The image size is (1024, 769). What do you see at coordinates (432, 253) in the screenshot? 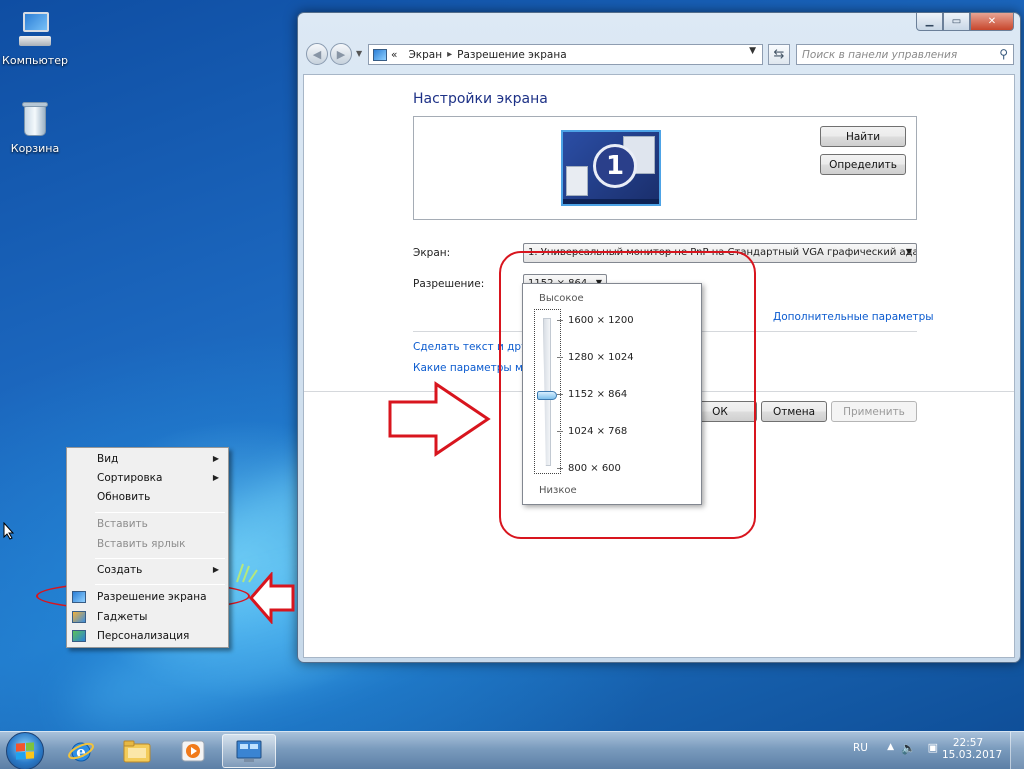
I see `display-label: Экран:` at bounding box center [432, 253].